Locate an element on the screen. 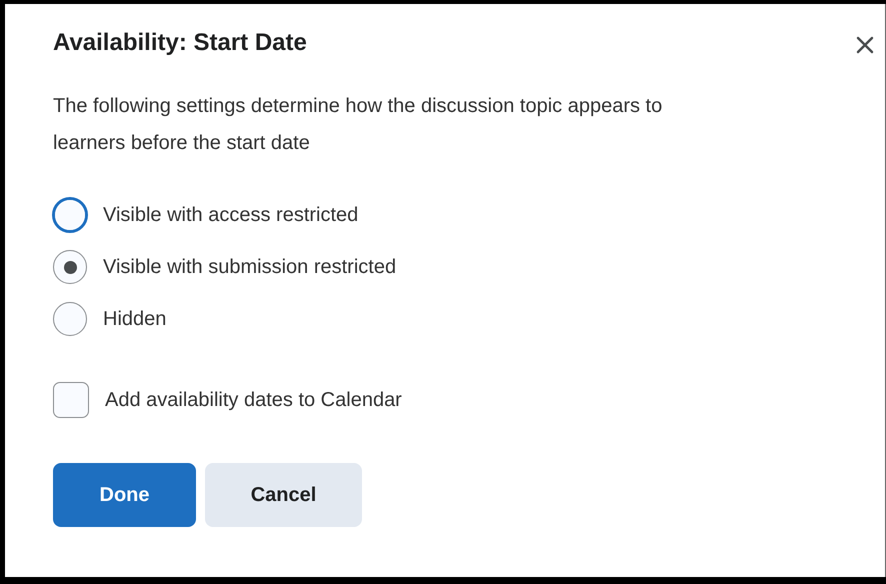 The height and width of the screenshot is (584, 886). description-text: The following settings determine how the discussion topic appears to learners before the start date is located at coordinates (358, 125).